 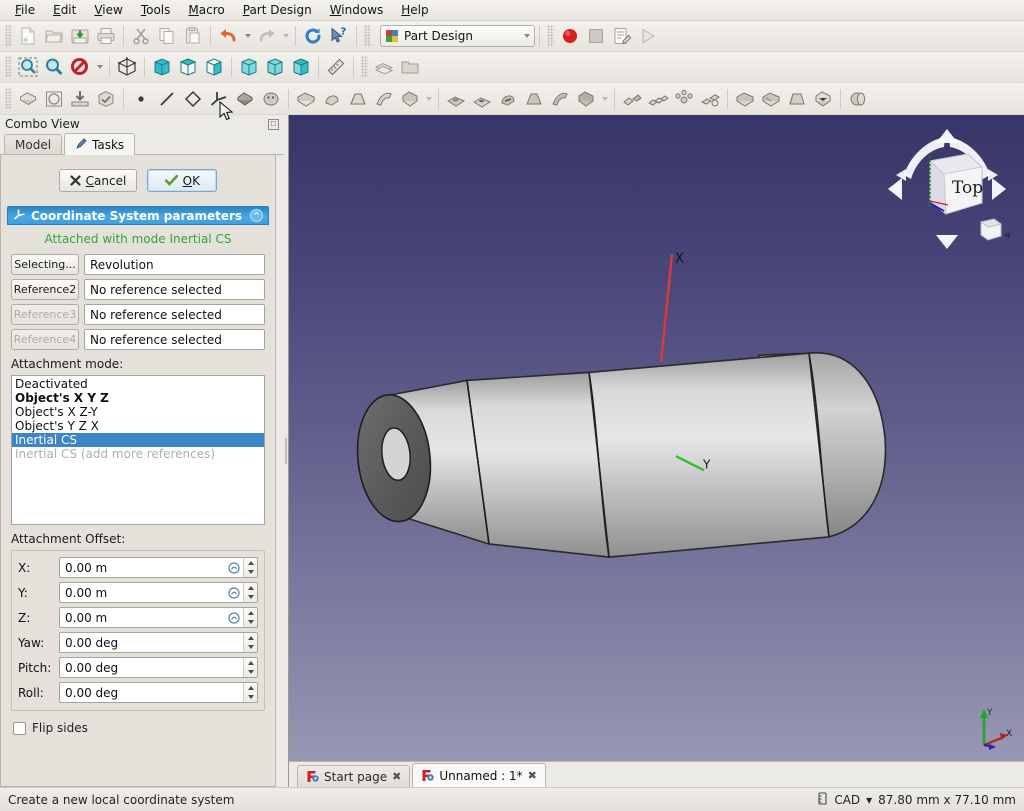 What do you see at coordinates (275, 67) in the screenshot?
I see `bottom-view-icon` at bounding box center [275, 67].